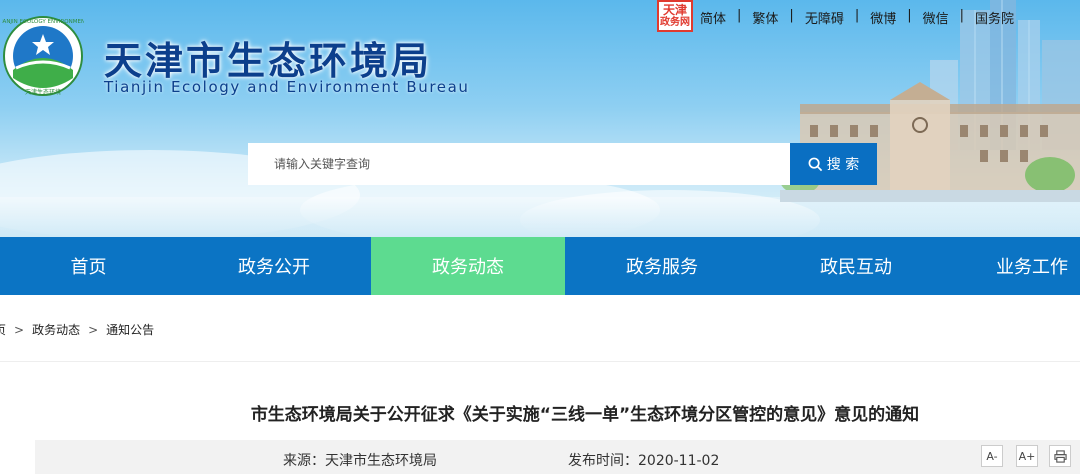  Describe the element at coordinates (883, 17) in the screenshot. I see `link-weibo: 微博` at that location.